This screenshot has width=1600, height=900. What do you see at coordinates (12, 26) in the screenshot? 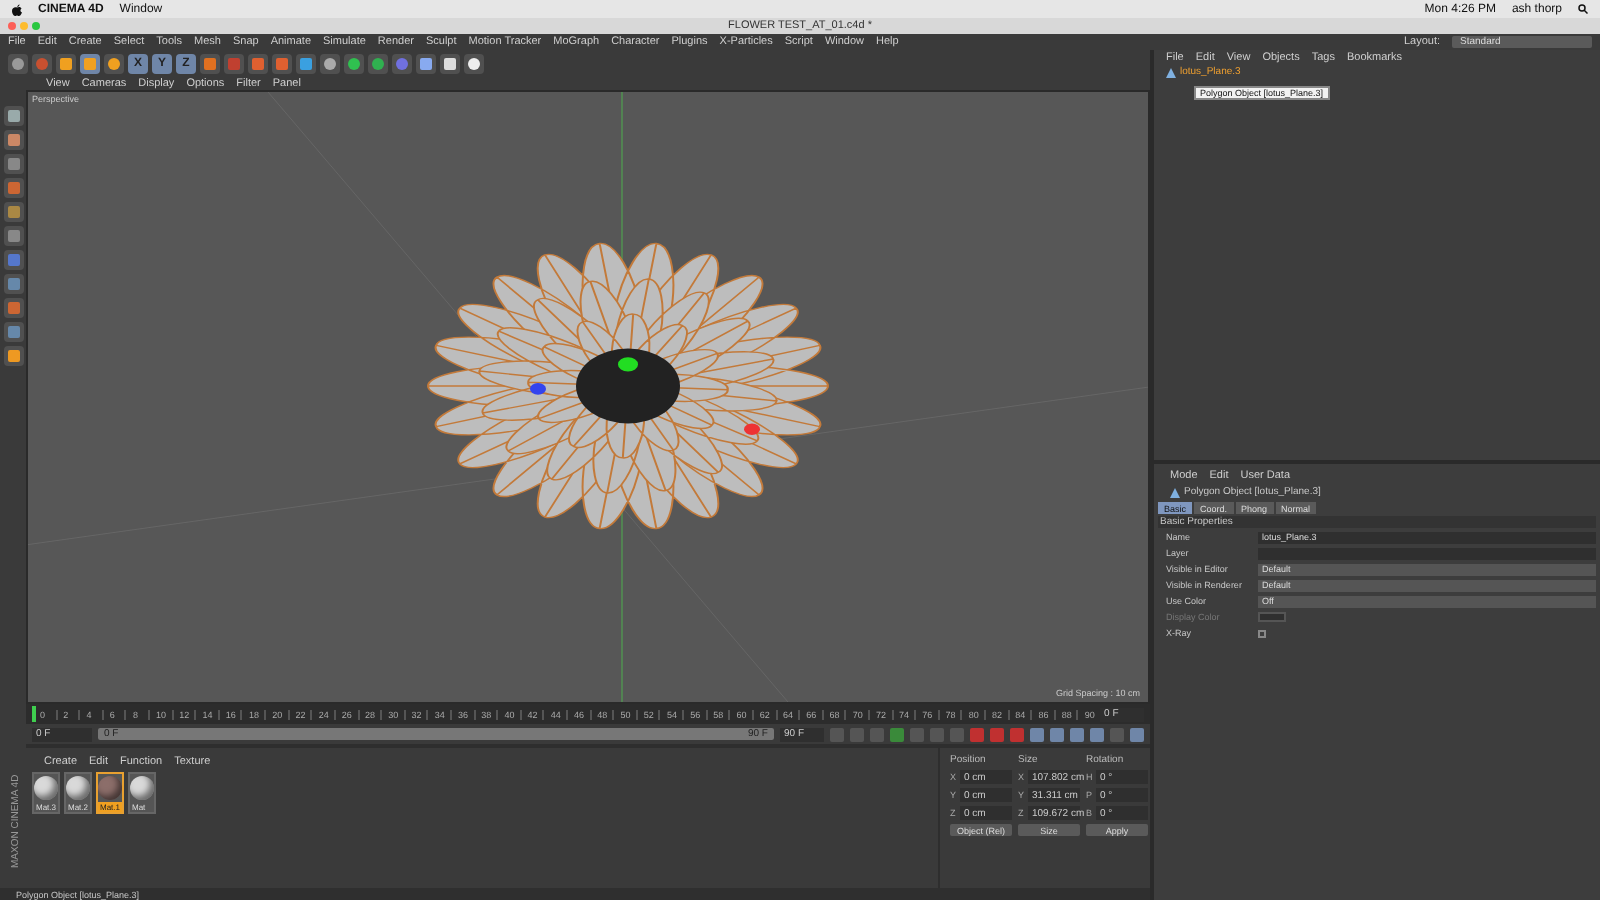
I see `close-icon` at bounding box center [12, 26].